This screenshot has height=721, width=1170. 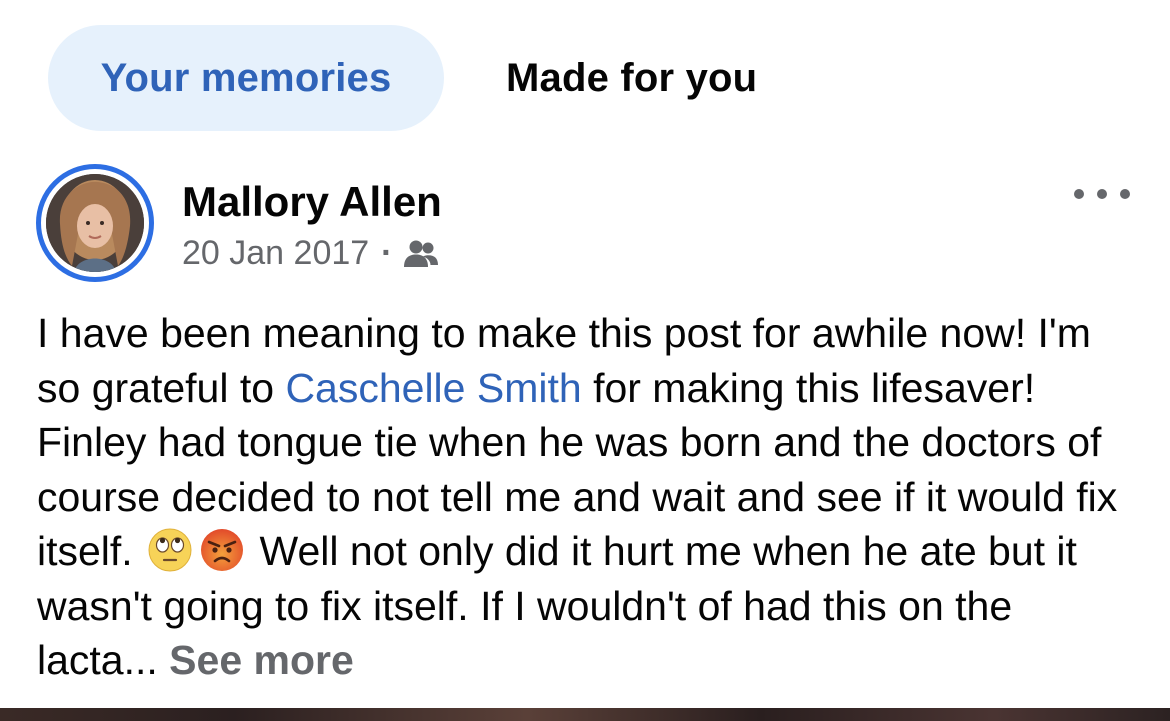 I want to click on post-image-top-edge, so click(x=585, y=714).